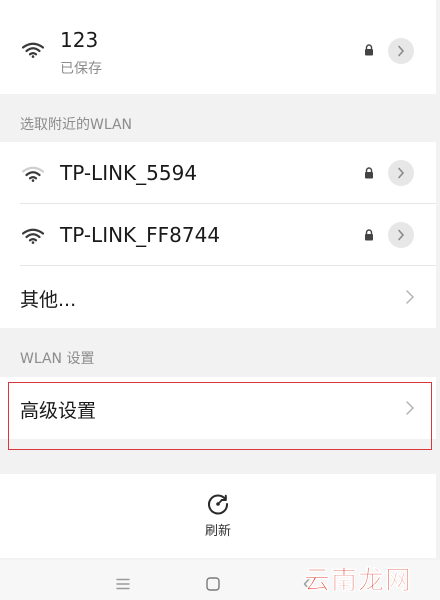 Image resolution: width=440 pixels, height=600 pixels. I want to click on saved-network-row: 123 已保存, so click(218, 51).